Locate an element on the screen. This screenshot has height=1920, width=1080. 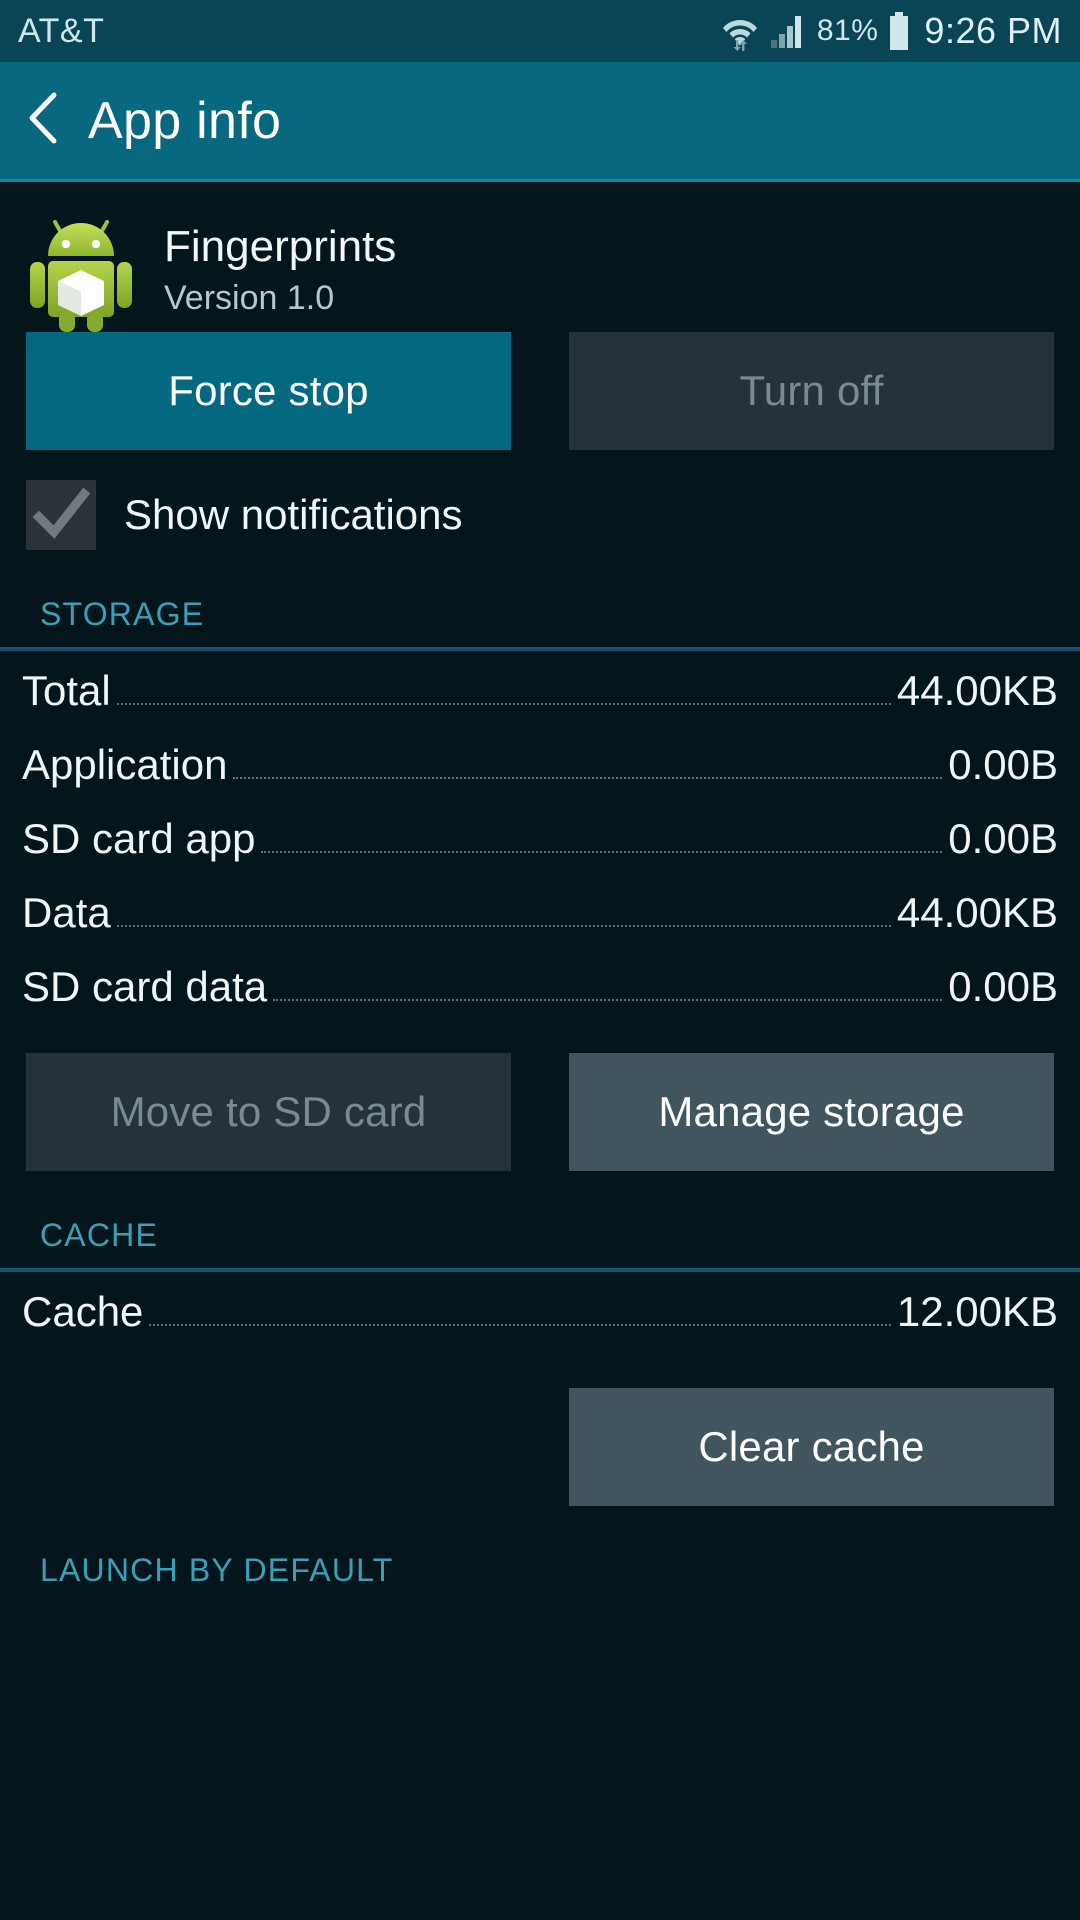
row-label: SD card data is located at coordinates (145, 986).